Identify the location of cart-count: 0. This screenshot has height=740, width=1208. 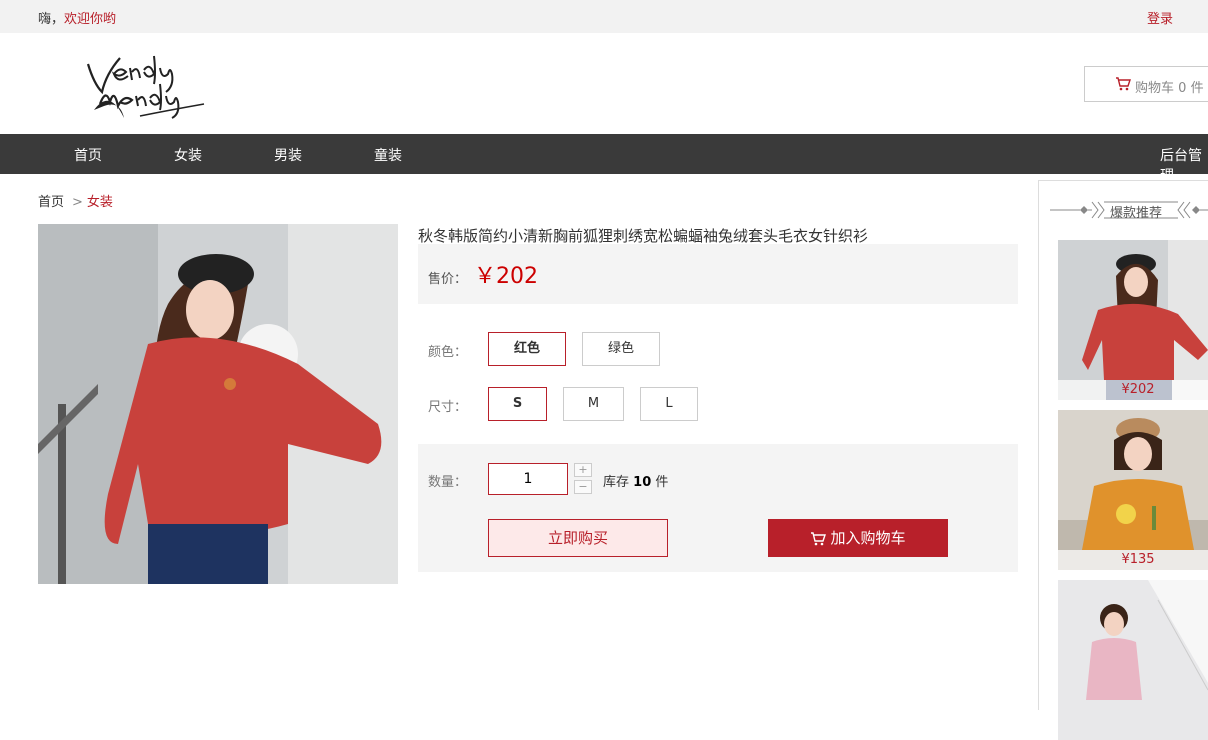
(1182, 88).